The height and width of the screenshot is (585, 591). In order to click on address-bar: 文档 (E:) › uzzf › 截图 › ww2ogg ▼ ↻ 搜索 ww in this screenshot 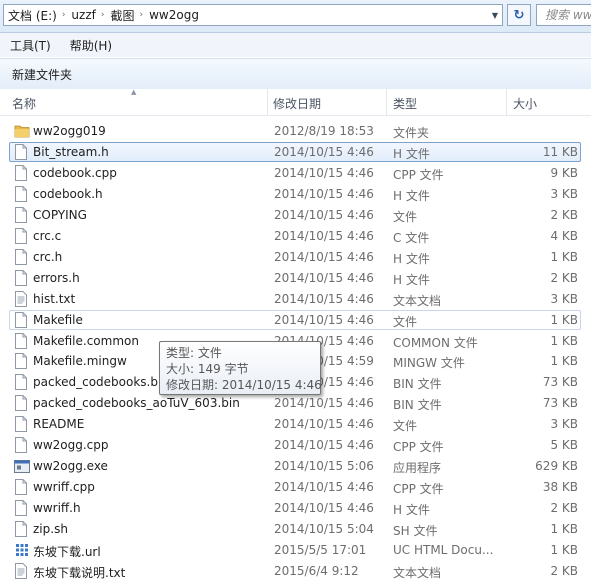, I will do `click(295, 16)`.